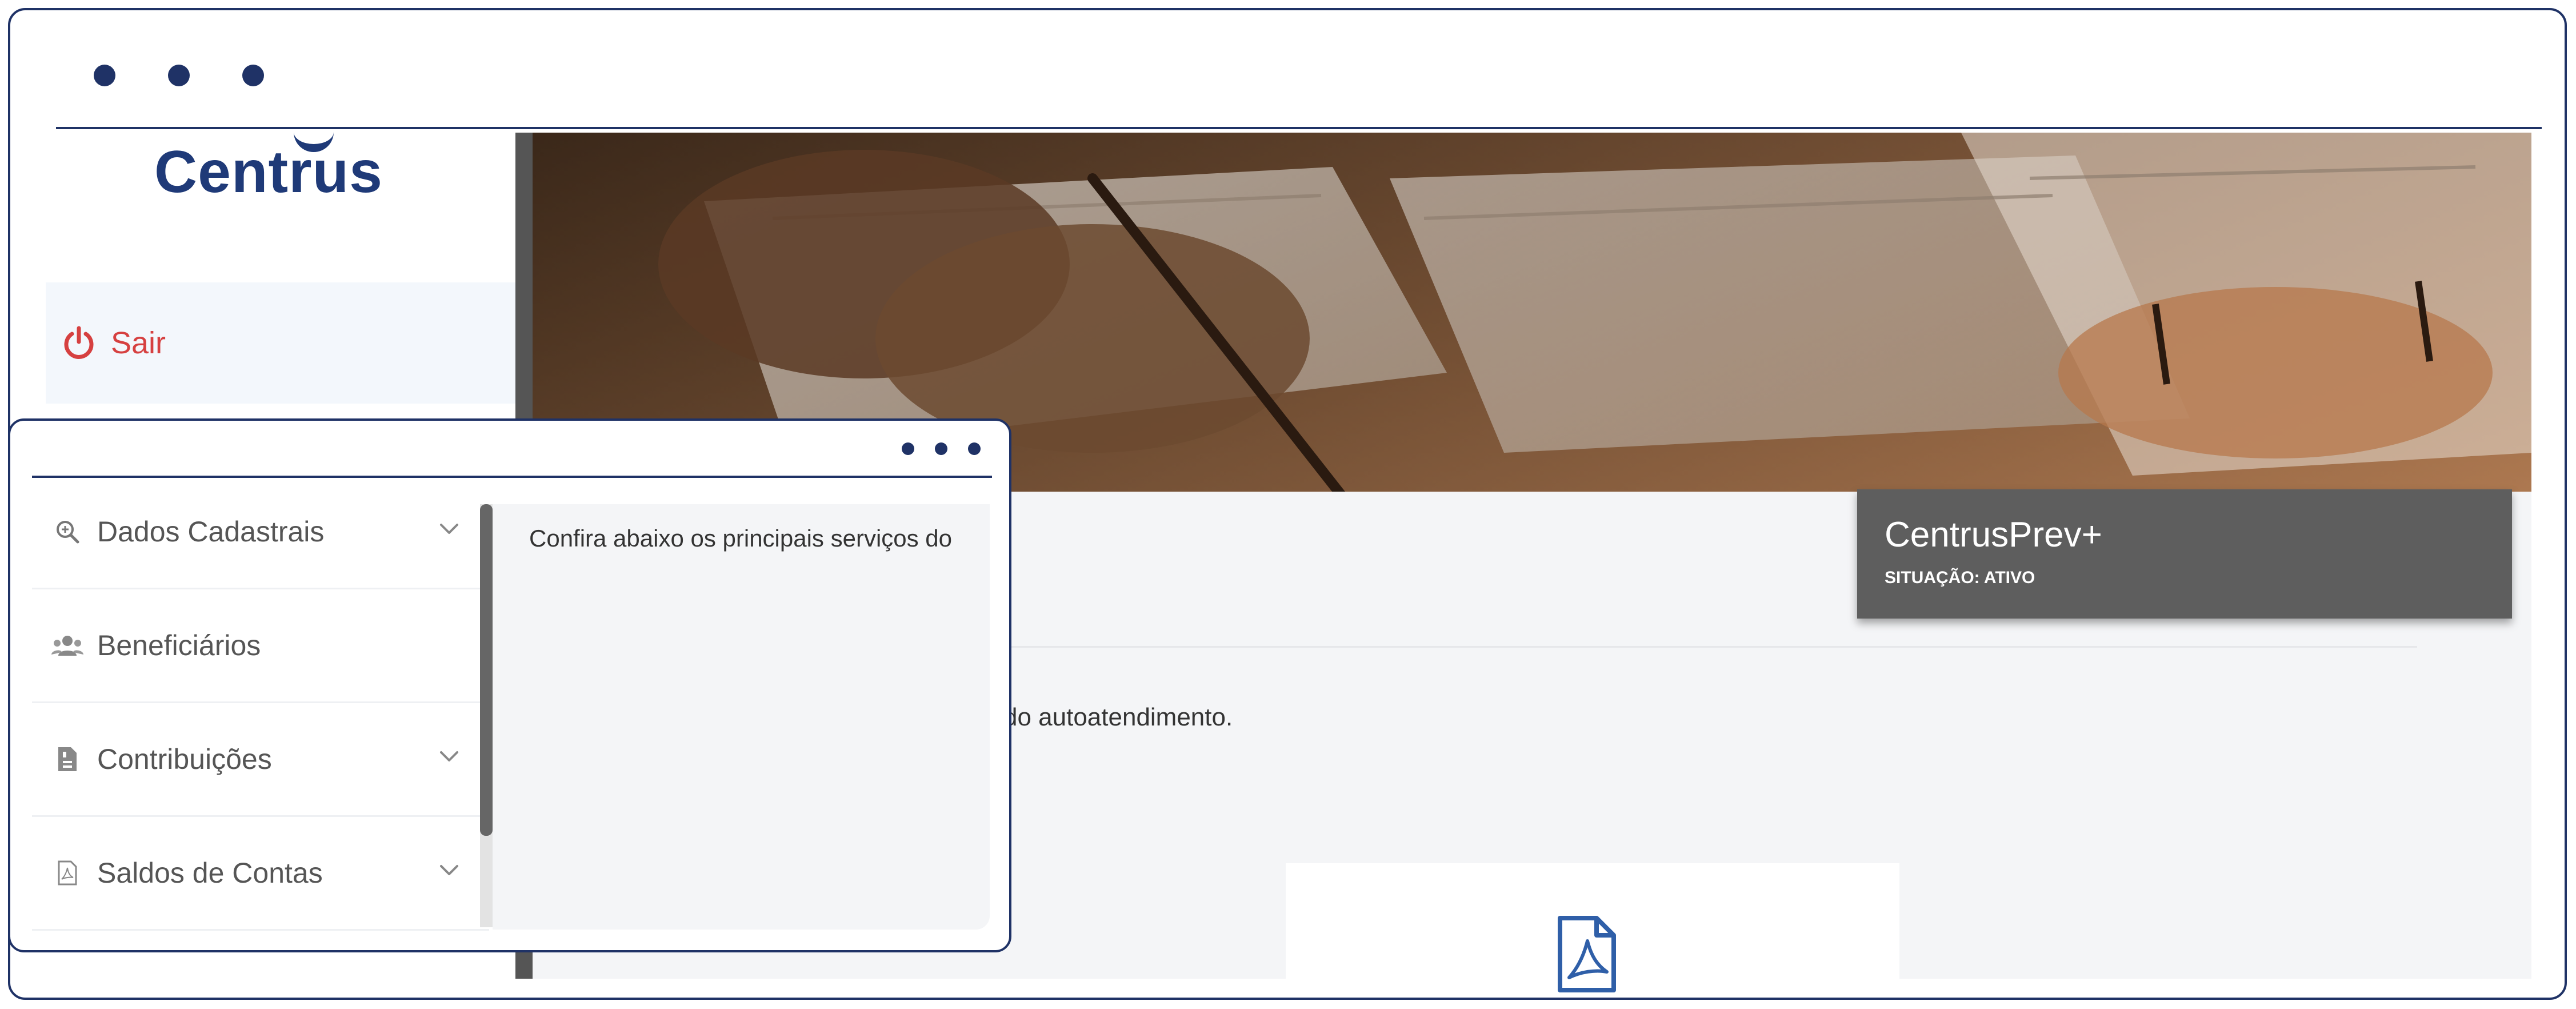  What do you see at coordinates (79, 342) in the screenshot?
I see `power-icon` at bounding box center [79, 342].